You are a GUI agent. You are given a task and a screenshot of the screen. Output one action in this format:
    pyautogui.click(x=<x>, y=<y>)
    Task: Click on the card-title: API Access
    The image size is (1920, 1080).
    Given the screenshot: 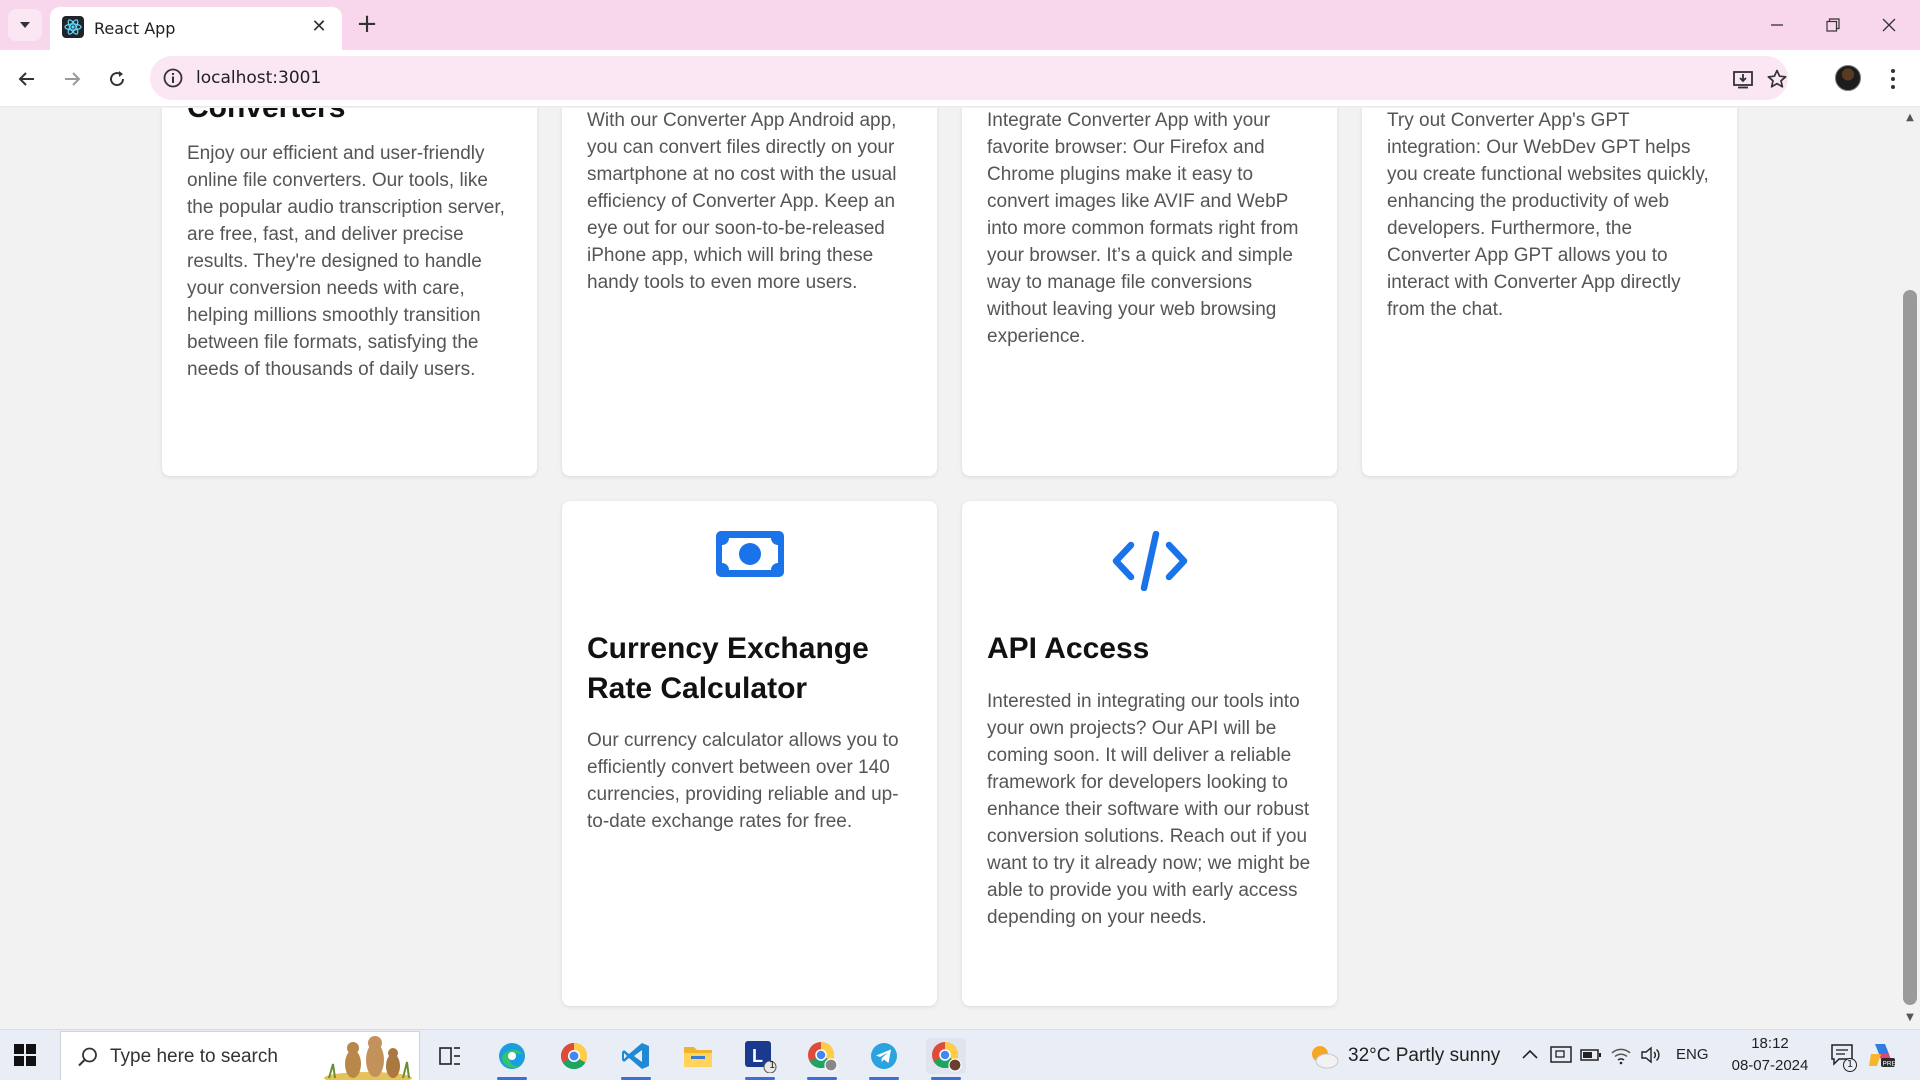 What is the action you would take?
    pyautogui.click(x=1068, y=648)
    